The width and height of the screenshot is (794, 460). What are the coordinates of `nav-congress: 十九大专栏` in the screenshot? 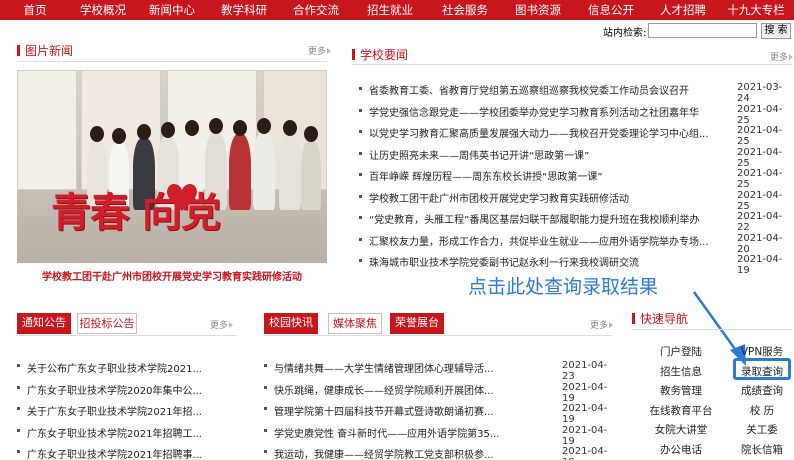 It's located at (756, 10).